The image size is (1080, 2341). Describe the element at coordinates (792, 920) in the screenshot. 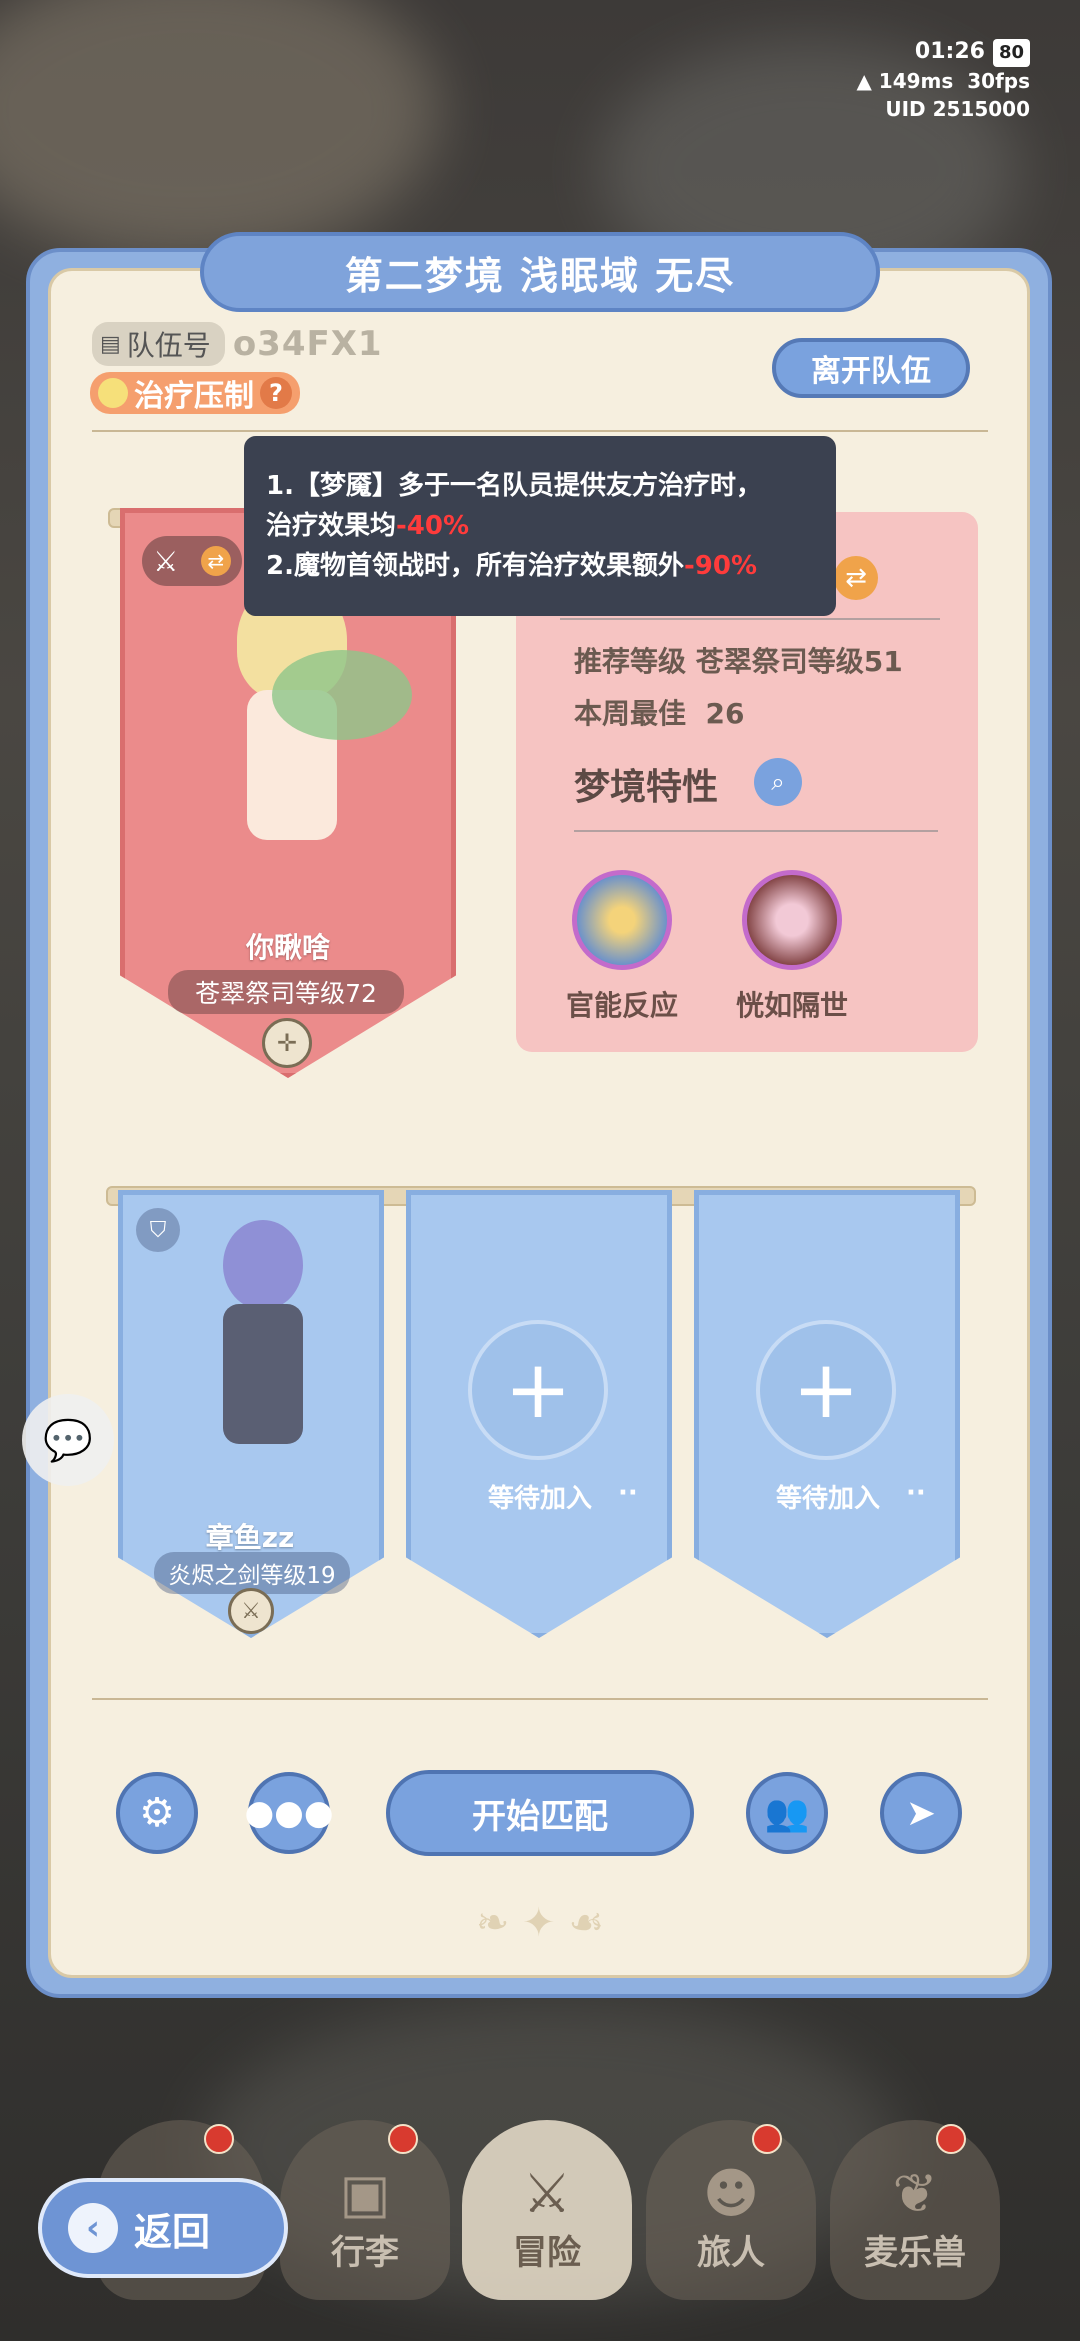

I see `trait-icon-otherworld` at that location.